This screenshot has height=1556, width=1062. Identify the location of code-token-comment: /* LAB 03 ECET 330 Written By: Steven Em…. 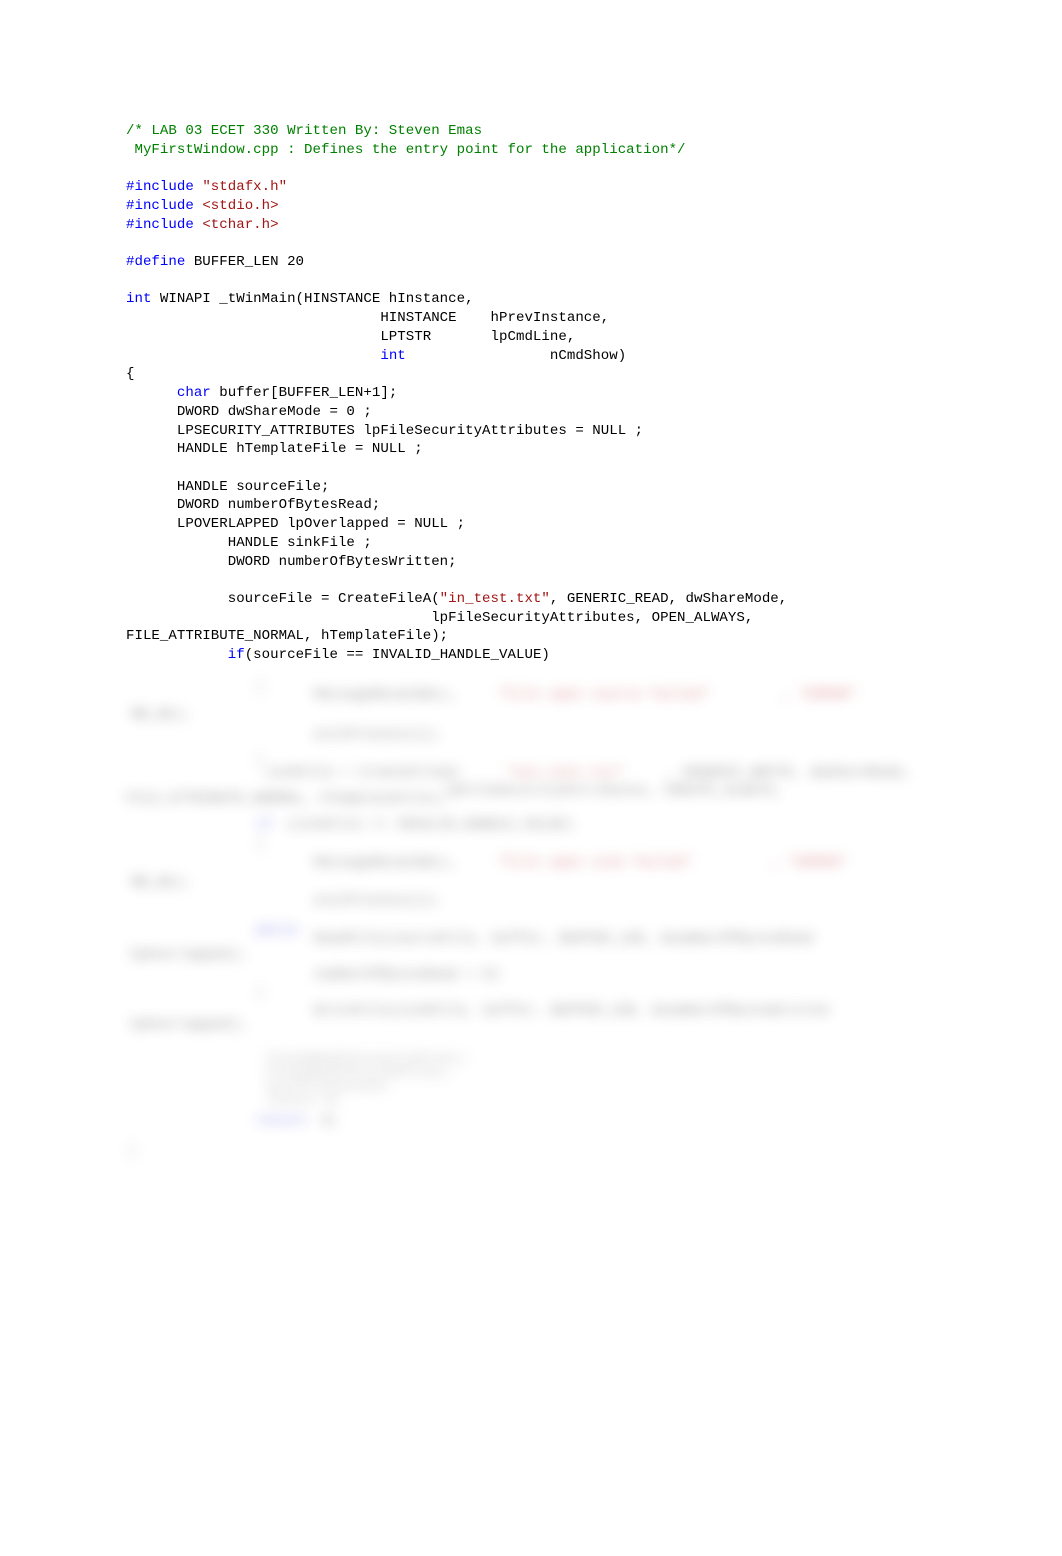
(304, 131).